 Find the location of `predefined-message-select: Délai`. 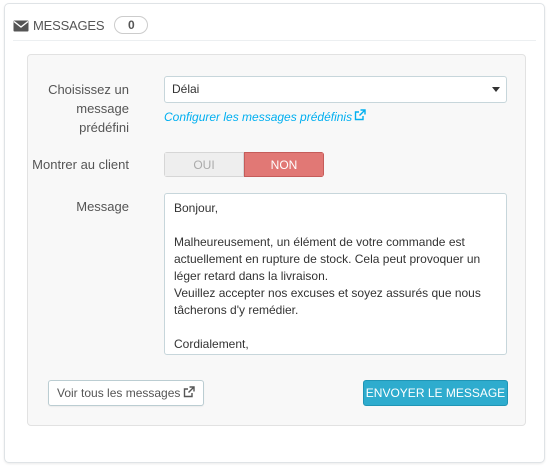

predefined-message-select: Délai is located at coordinates (335, 89).